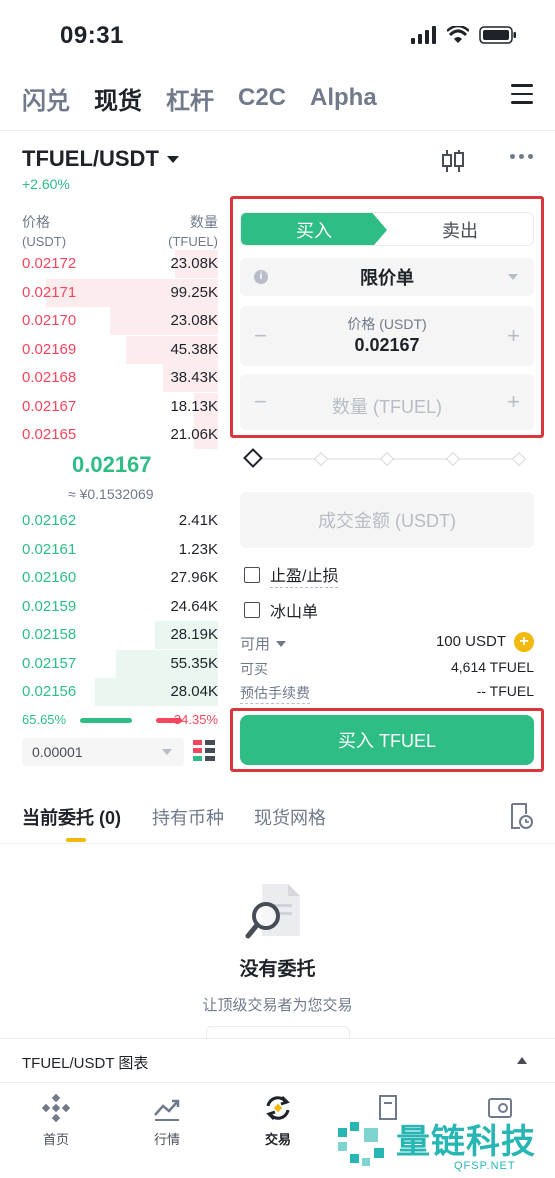  I want to click on iceberg-option: 冰山单, so click(281, 610).